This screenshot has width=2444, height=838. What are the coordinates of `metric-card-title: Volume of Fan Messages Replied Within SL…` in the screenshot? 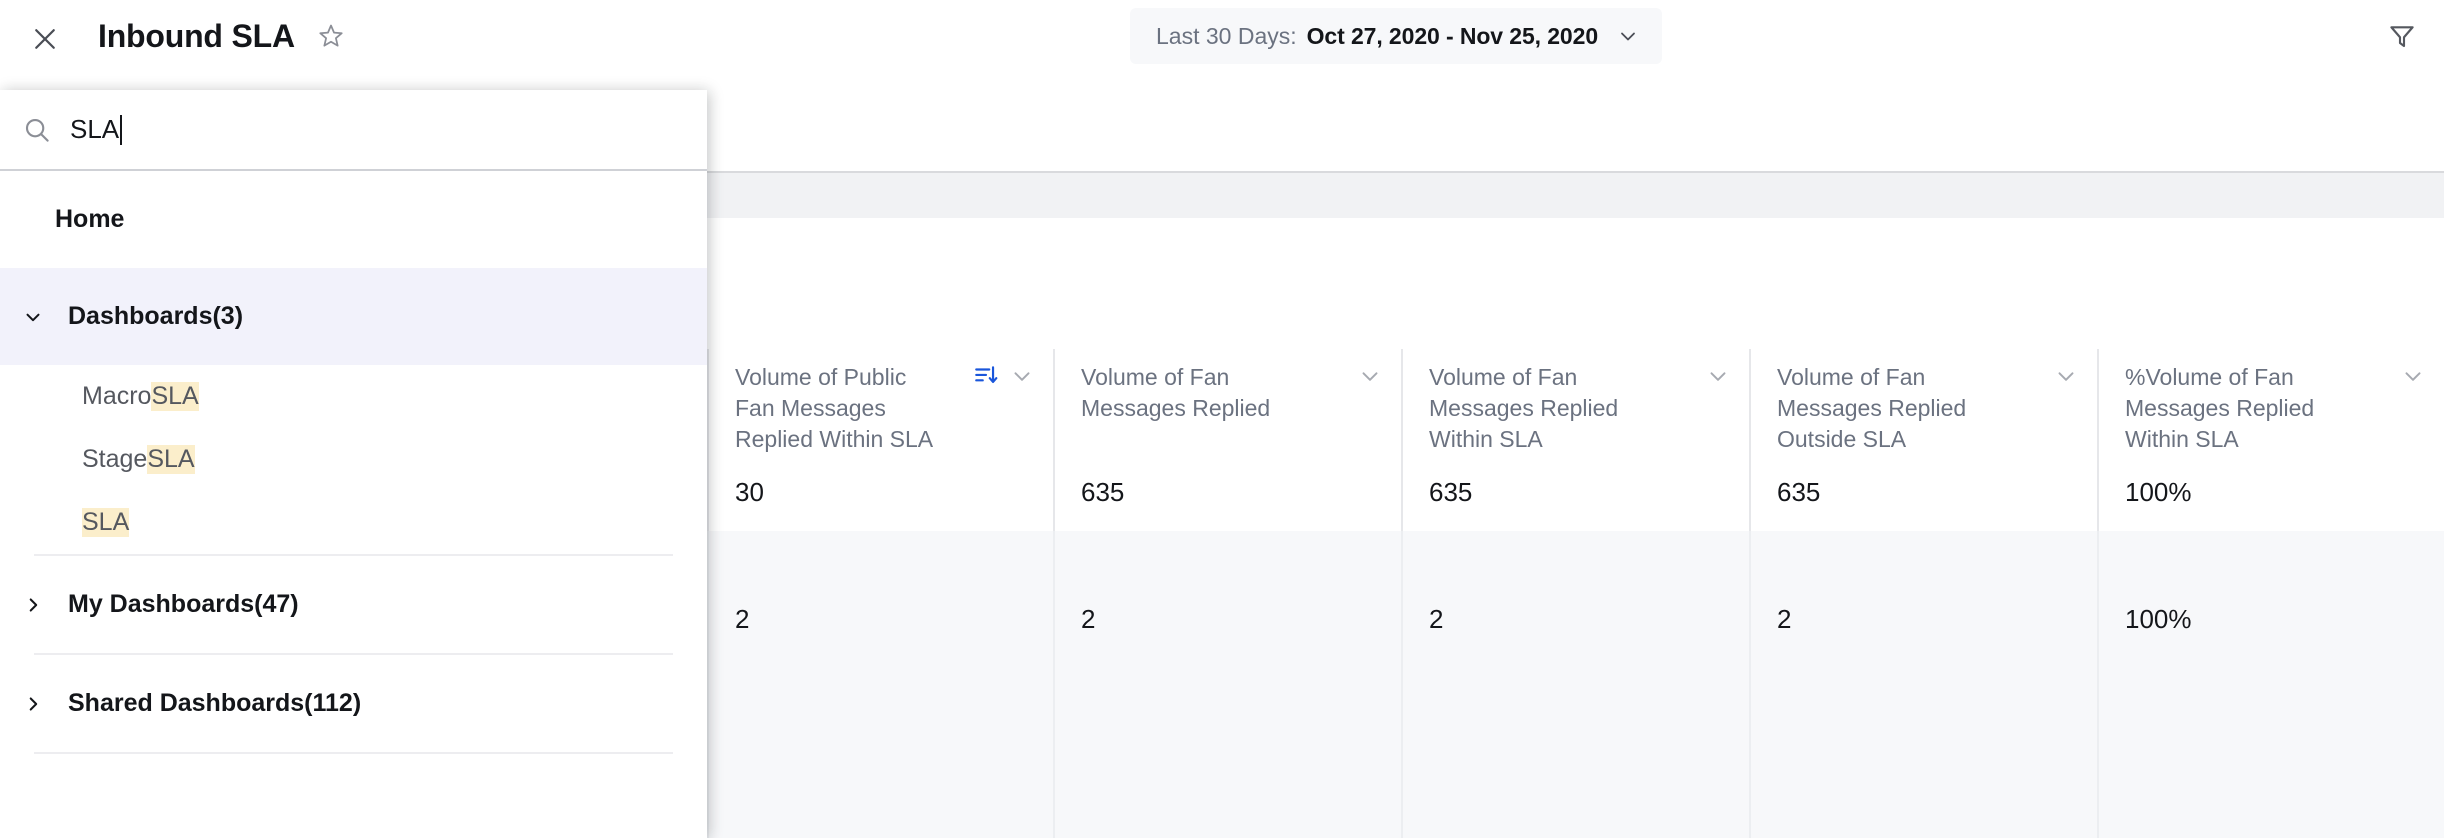 It's located at (1524, 408).